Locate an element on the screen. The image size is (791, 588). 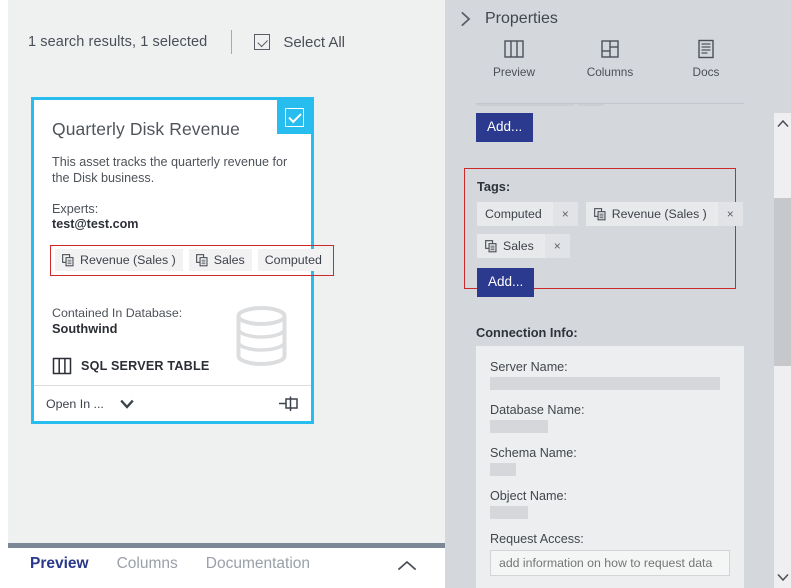
select-all-checkbox is located at coordinates (262, 42).